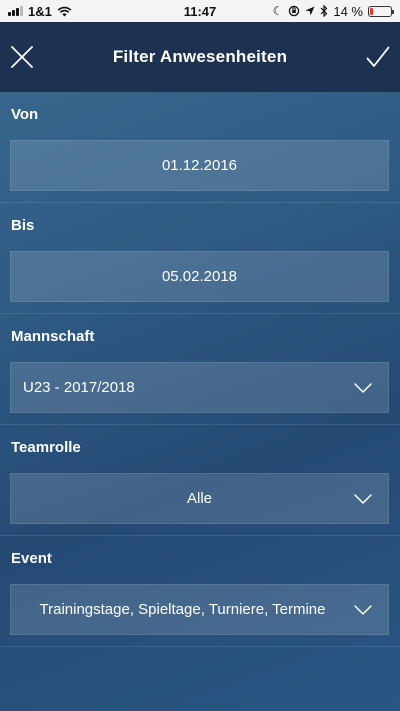 The image size is (400, 711). I want to click on close-button, so click(22, 57).